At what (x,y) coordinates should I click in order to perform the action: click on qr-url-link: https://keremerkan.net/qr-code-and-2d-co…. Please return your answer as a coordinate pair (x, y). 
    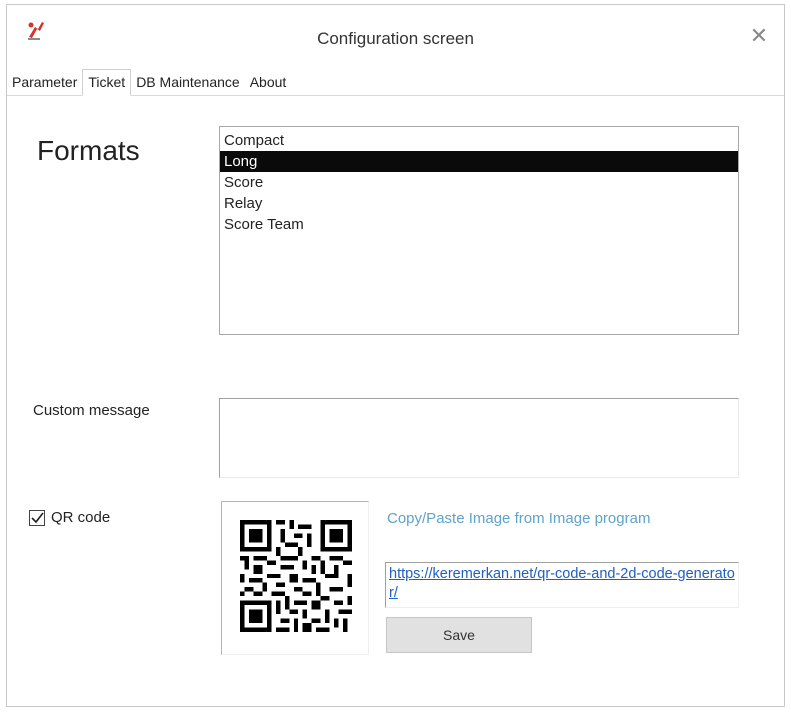
    Looking at the image, I should click on (562, 585).